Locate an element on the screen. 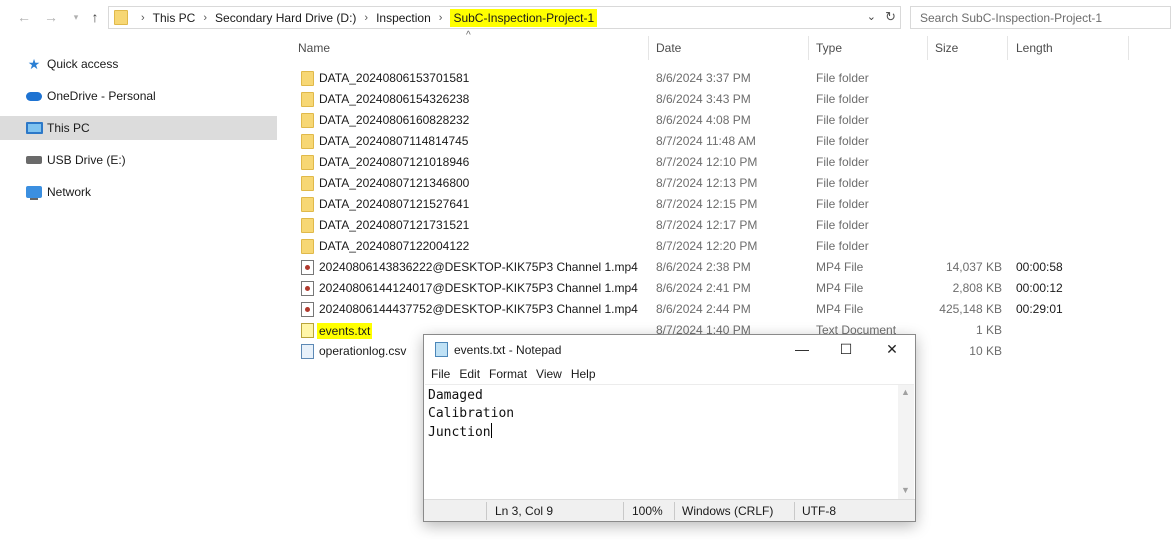 The width and height of the screenshot is (1171, 540). sidebar-item-usb-drive: USB Drive (E:) is located at coordinates (138, 160).